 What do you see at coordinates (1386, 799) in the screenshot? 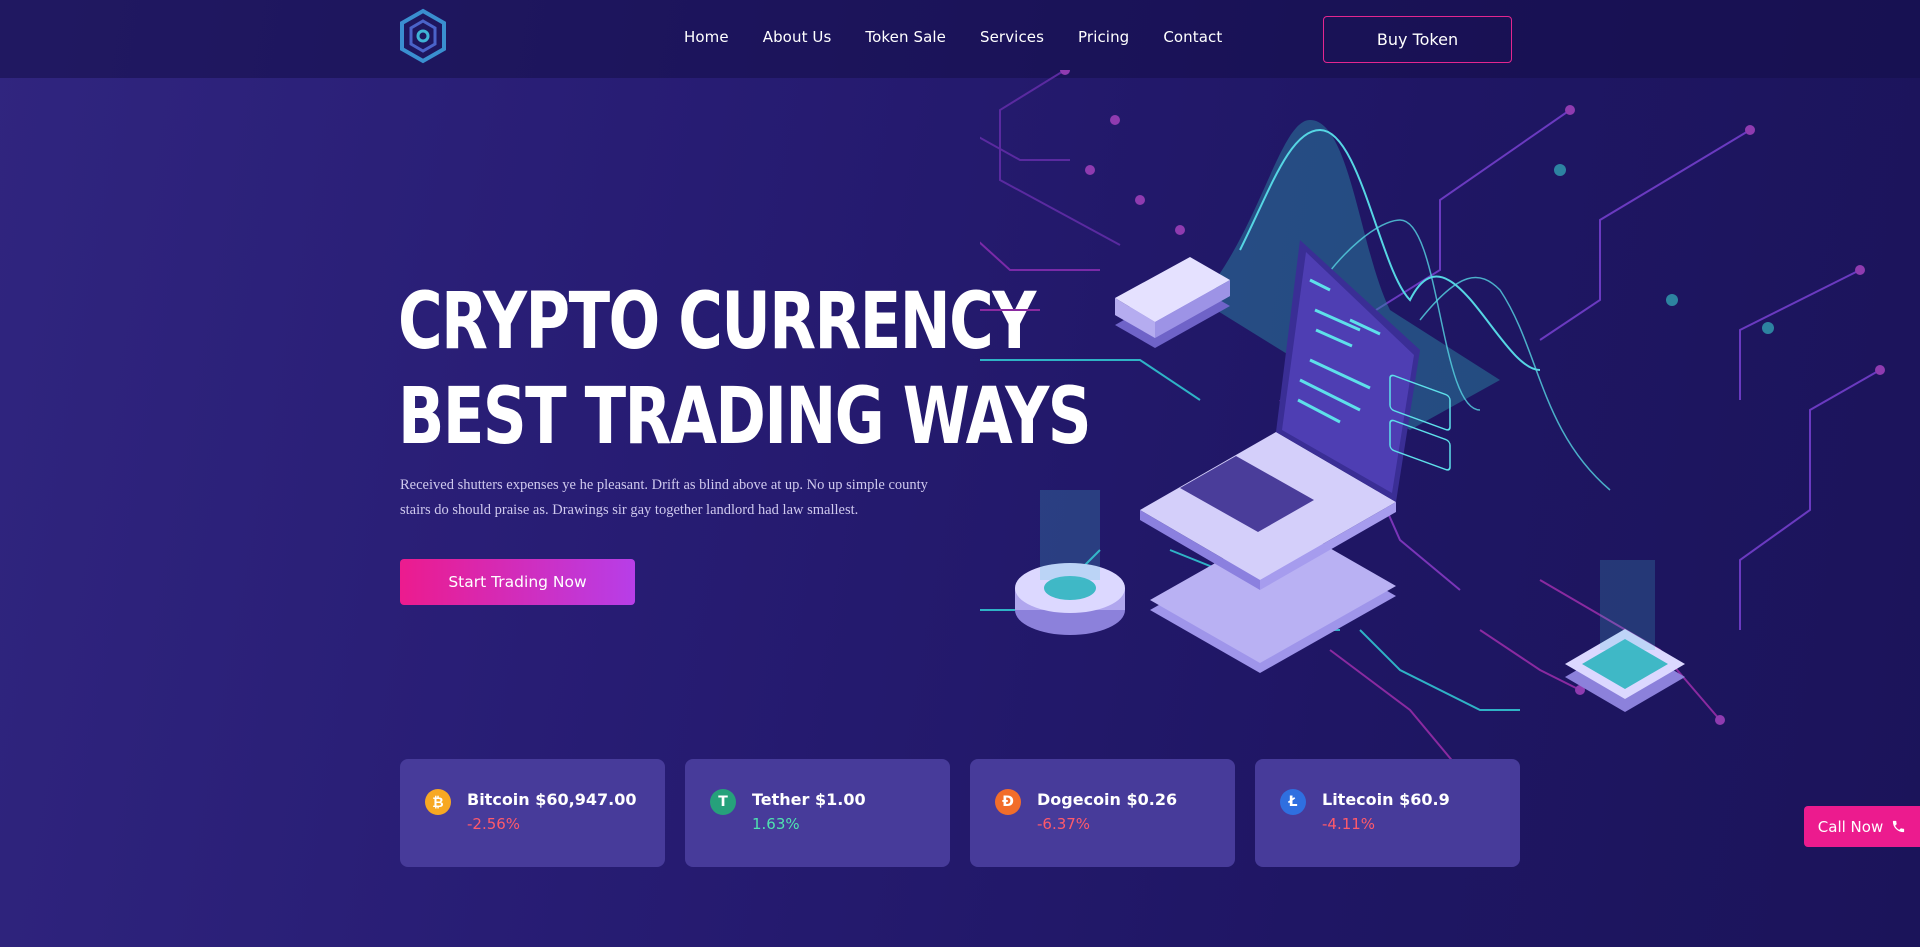
I see `coin-name-price: Litecoin $60.9` at bounding box center [1386, 799].